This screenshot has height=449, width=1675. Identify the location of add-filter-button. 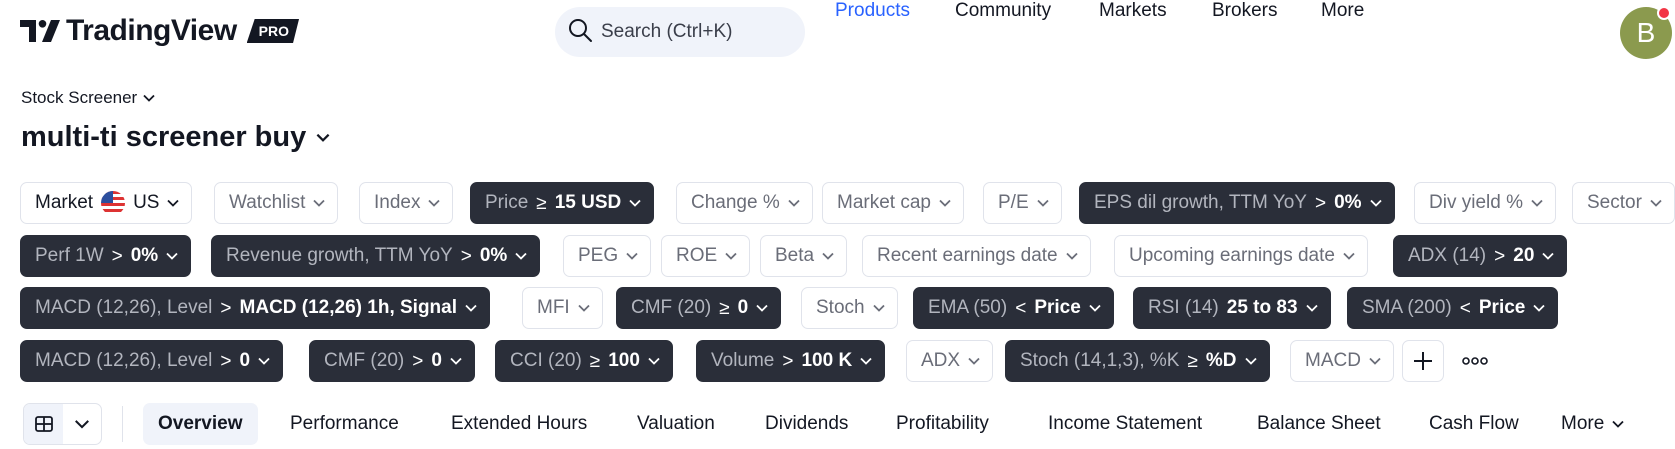
(1423, 361).